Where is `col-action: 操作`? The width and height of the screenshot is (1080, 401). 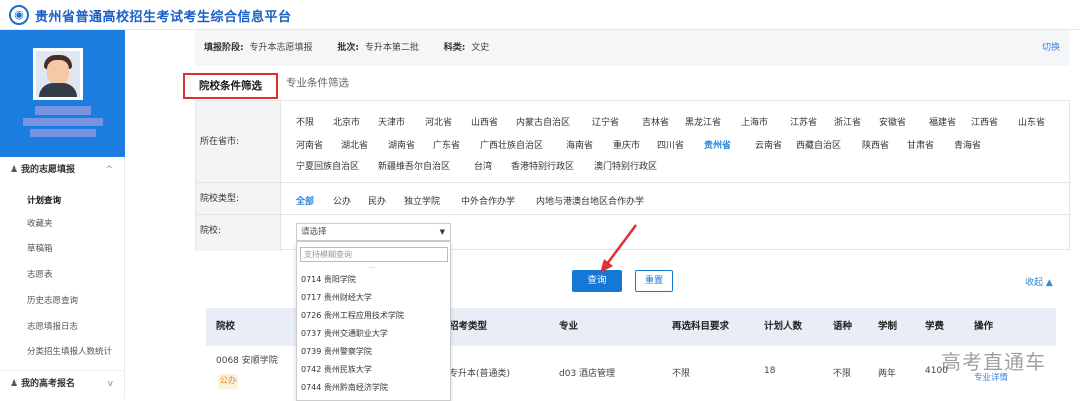 col-action: 操作 is located at coordinates (984, 326).